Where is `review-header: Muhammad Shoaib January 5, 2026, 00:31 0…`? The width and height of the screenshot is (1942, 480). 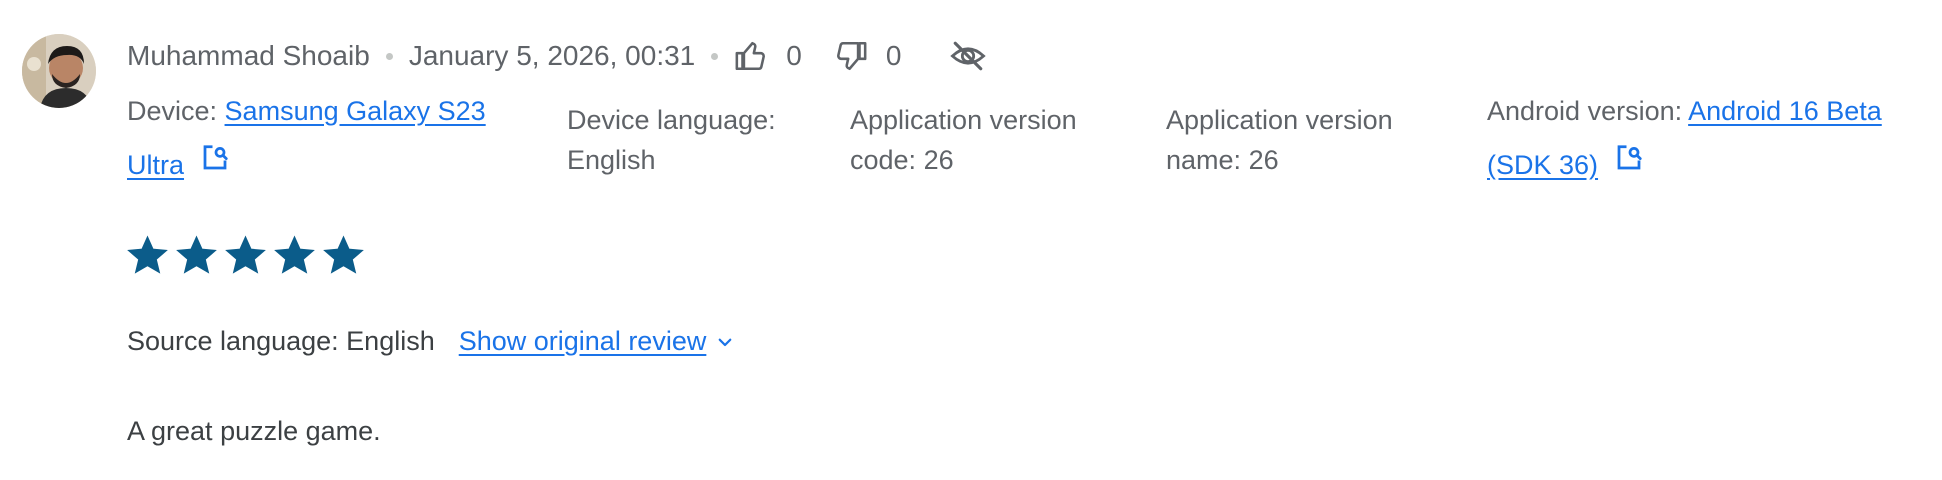 review-header: Muhammad Shoaib January 5, 2026, 00:31 0… is located at coordinates (557, 56).